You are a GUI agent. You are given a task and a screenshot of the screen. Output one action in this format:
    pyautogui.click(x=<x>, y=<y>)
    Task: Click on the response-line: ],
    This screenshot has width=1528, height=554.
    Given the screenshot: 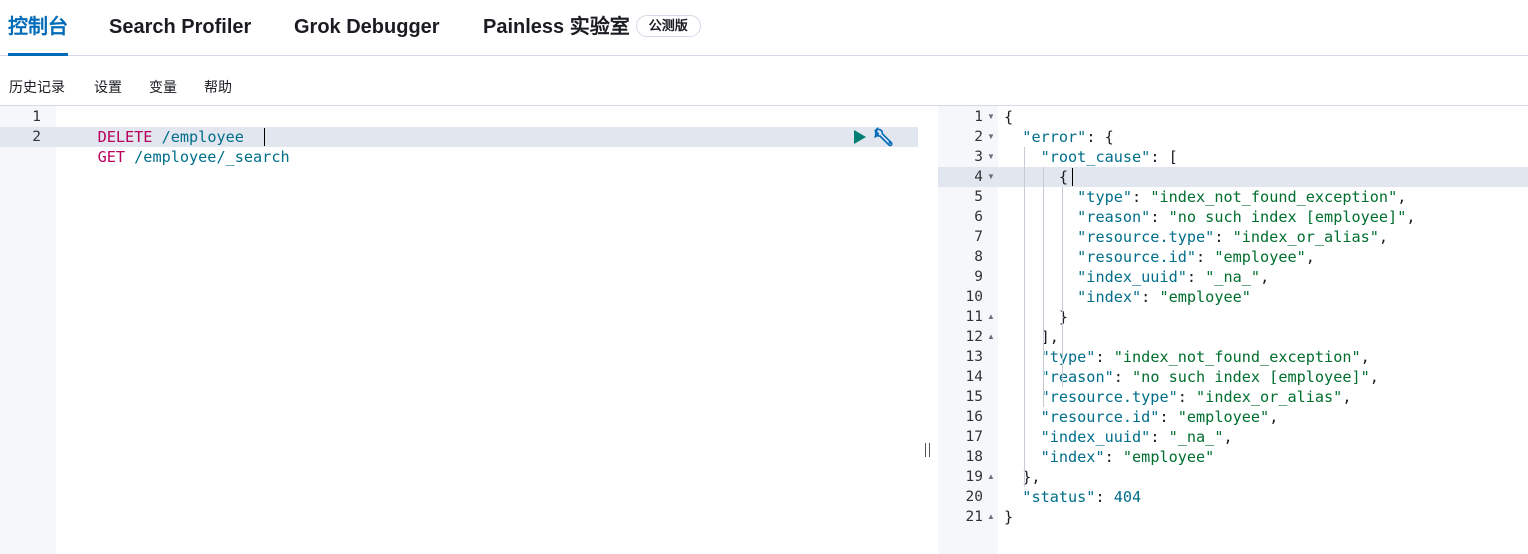 What is the action you would take?
    pyautogui.click(x=1031, y=337)
    